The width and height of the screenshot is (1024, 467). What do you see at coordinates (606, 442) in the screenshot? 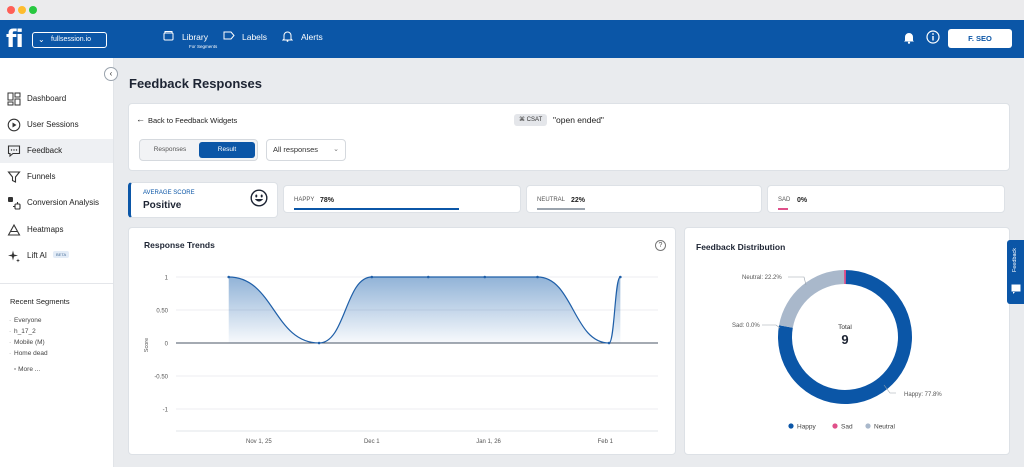
I see `x-tick-label: Feb 1` at bounding box center [606, 442].